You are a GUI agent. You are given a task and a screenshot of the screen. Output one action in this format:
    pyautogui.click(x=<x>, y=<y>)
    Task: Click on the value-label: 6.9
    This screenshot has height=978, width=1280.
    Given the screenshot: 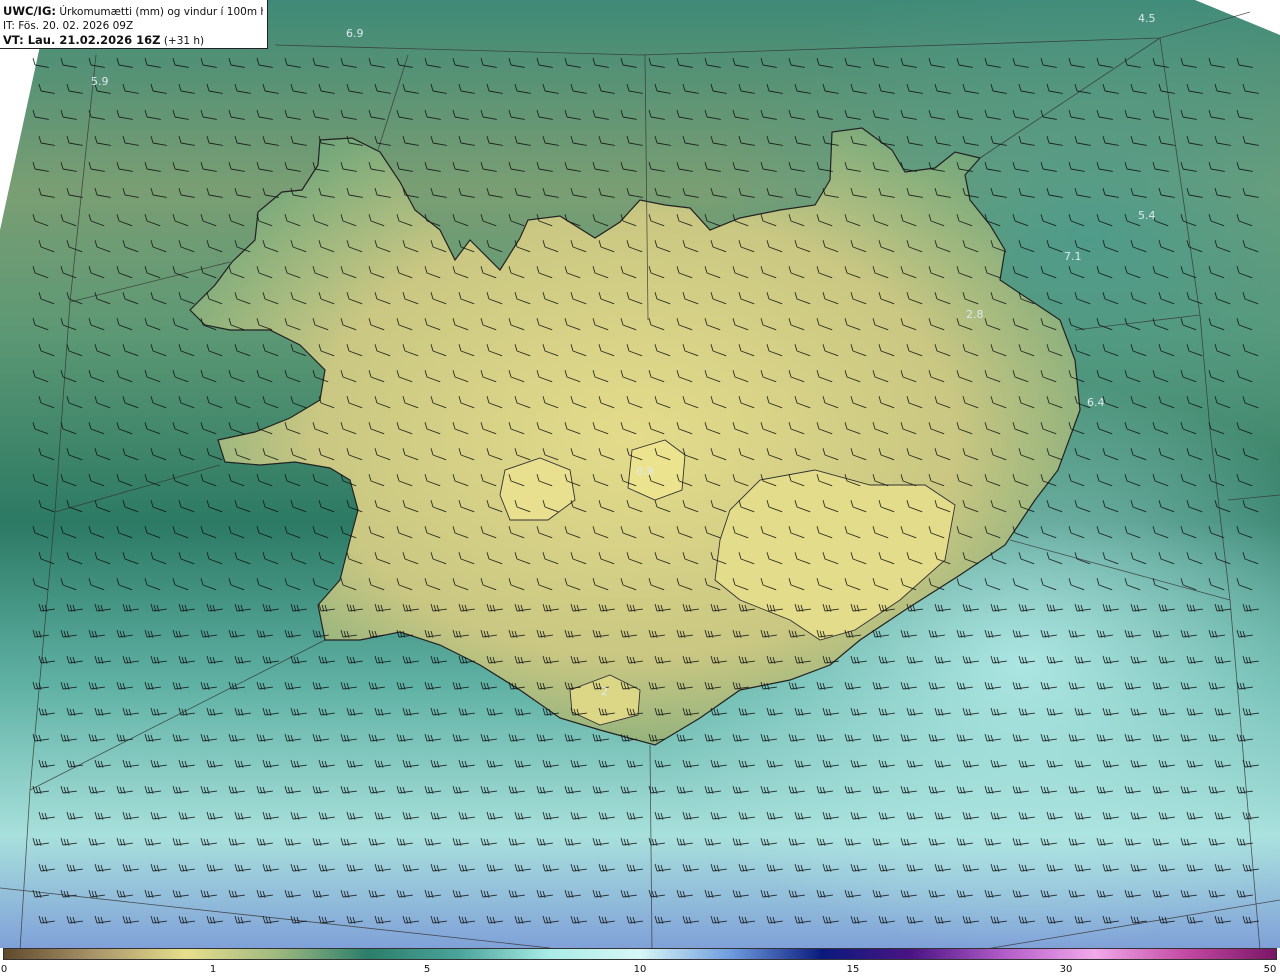 What is the action you would take?
    pyautogui.click(x=355, y=33)
    